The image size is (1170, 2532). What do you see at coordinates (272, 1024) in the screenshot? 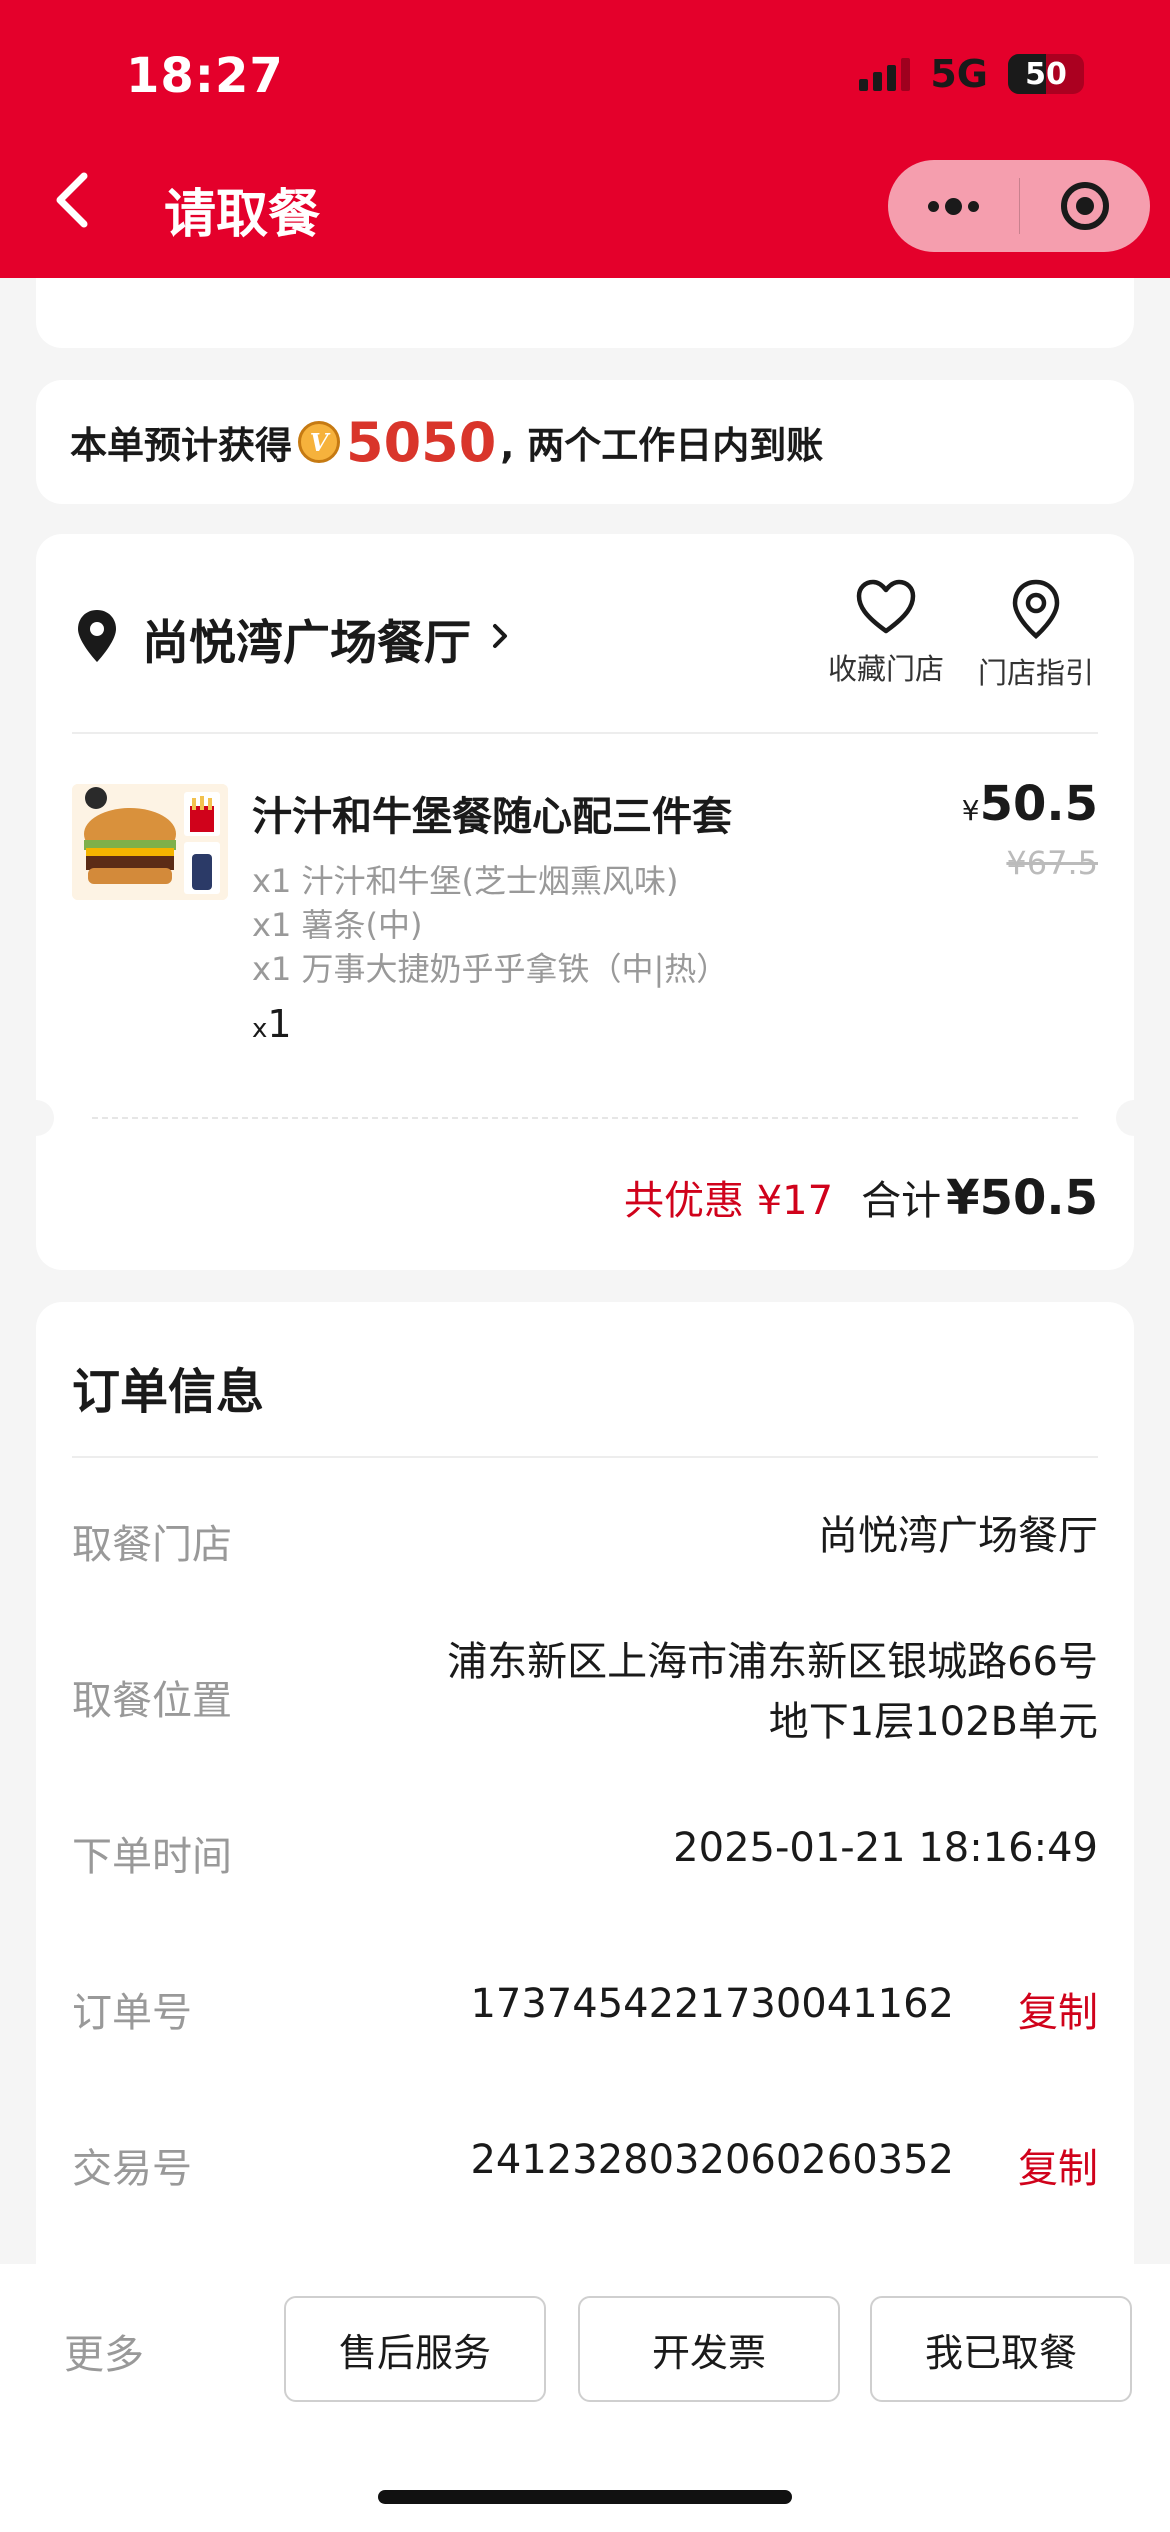
I see `product-quantity: x1` at bounding box center [272, 1024].